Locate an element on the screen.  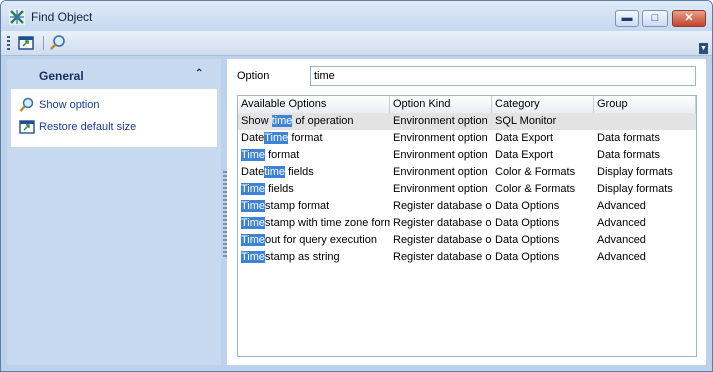
option-name-cell: Time fields is located at coordinates (314, 189).